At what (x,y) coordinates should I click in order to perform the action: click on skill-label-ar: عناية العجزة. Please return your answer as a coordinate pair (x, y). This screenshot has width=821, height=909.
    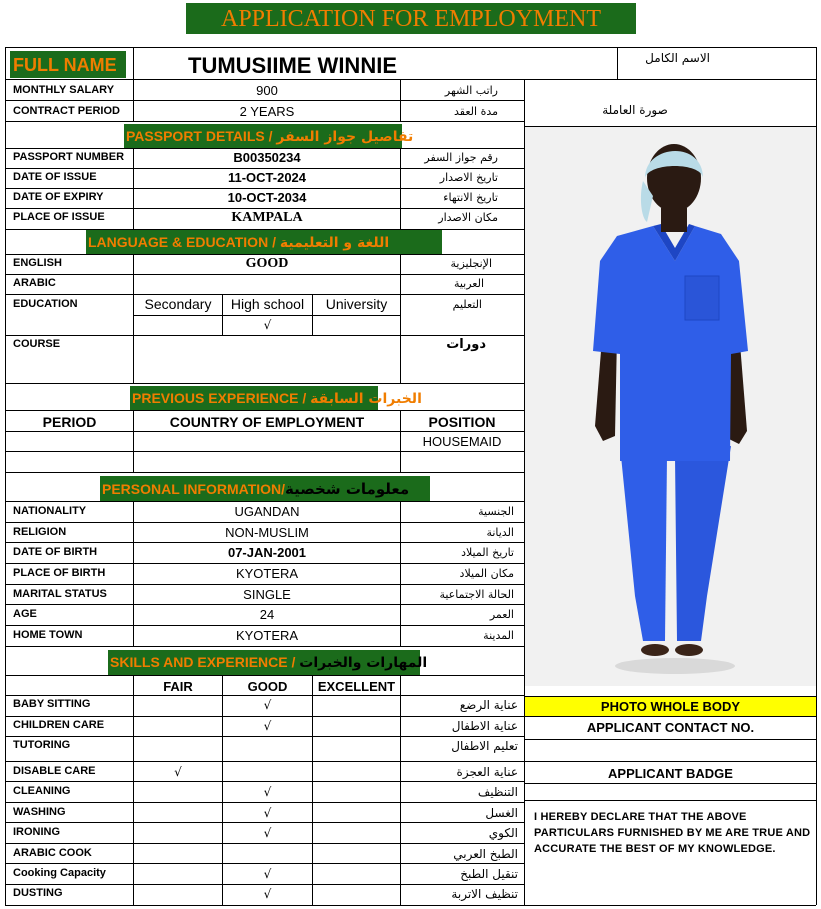
    Looking at the image, I should click on (487, 772).